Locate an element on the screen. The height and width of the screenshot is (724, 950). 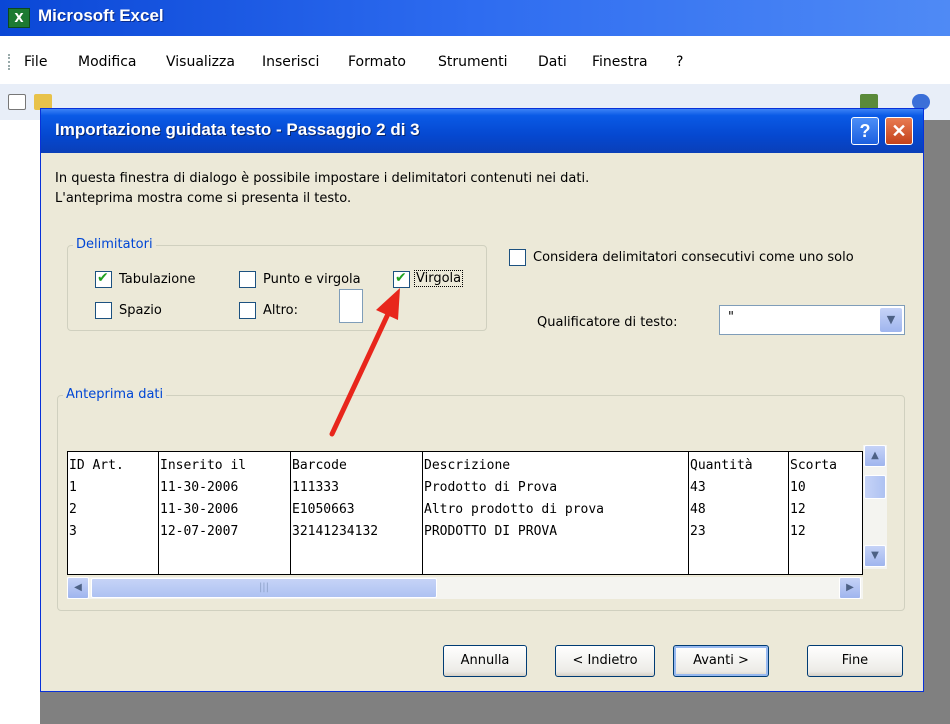
preview-cell: 23 is located at coordinates (698, 531).